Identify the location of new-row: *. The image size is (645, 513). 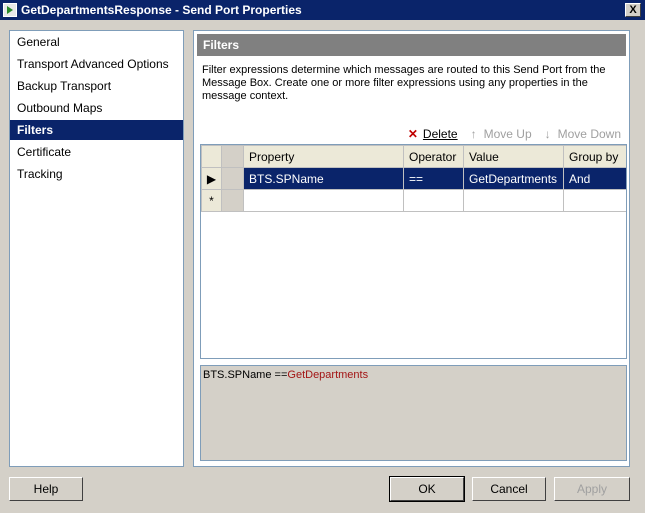
(413, 200).